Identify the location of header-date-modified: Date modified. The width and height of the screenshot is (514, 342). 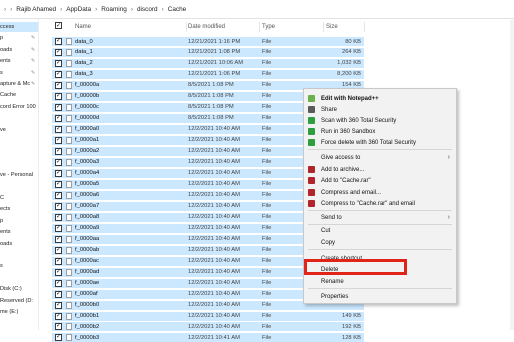
(206, 27).